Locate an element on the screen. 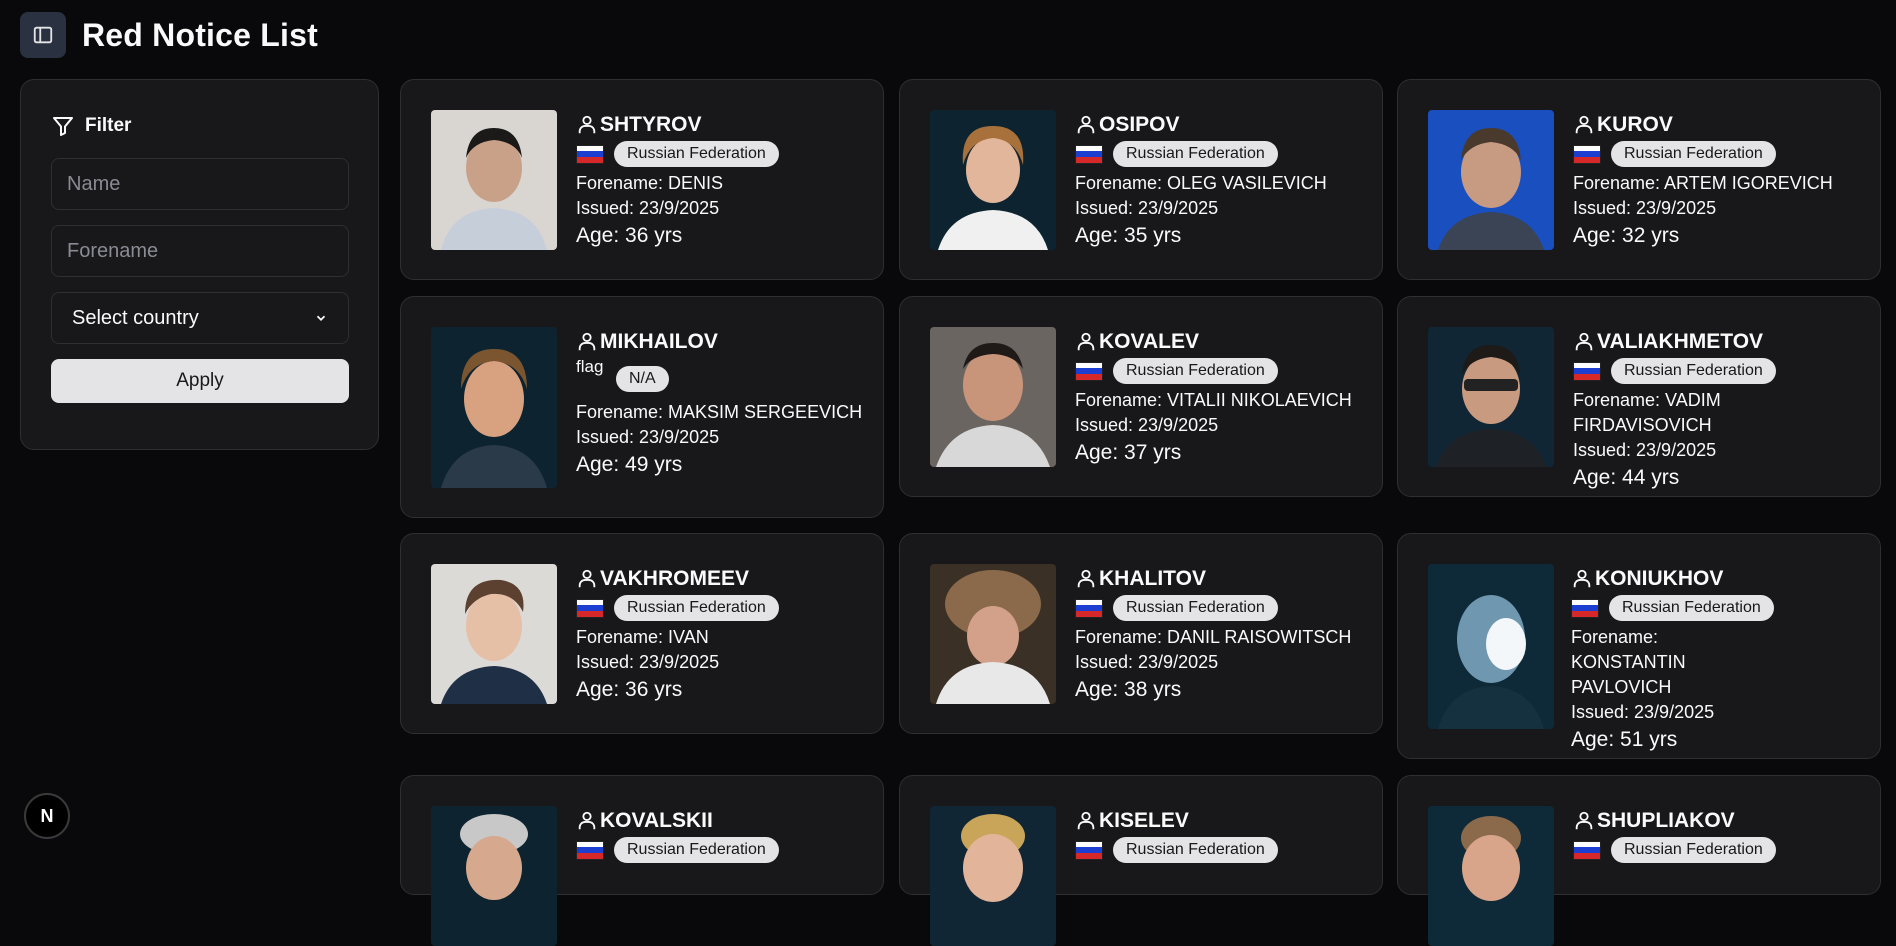 The width and height of the screenshot is (1896, 946). nextjs-devtools-button: N is located at coordinates (47, 816).